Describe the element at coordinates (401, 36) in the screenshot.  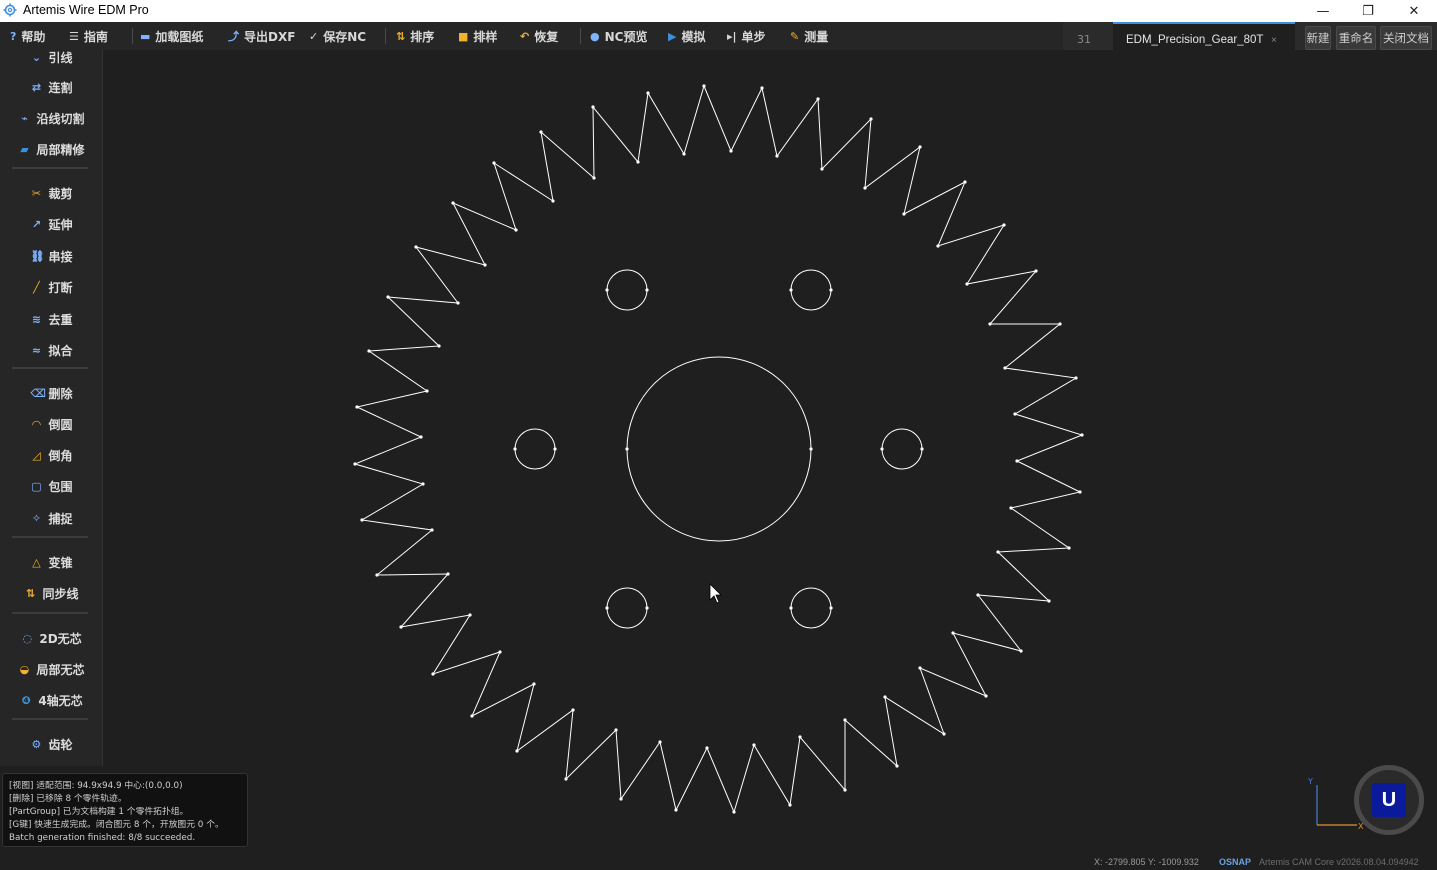
I see `sort-icon: ⇅` at that location.